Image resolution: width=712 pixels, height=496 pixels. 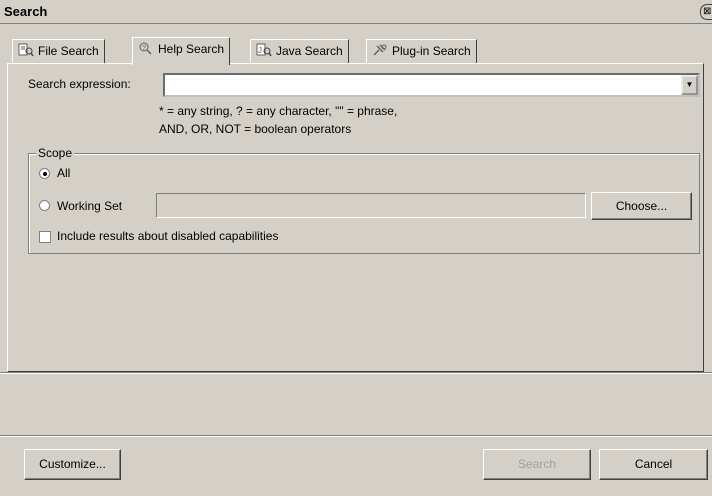 What do you see at coordinates (653, 464) in the screenshot?
I see `cancel-button: Cancel` at bounding box center [653, 464].